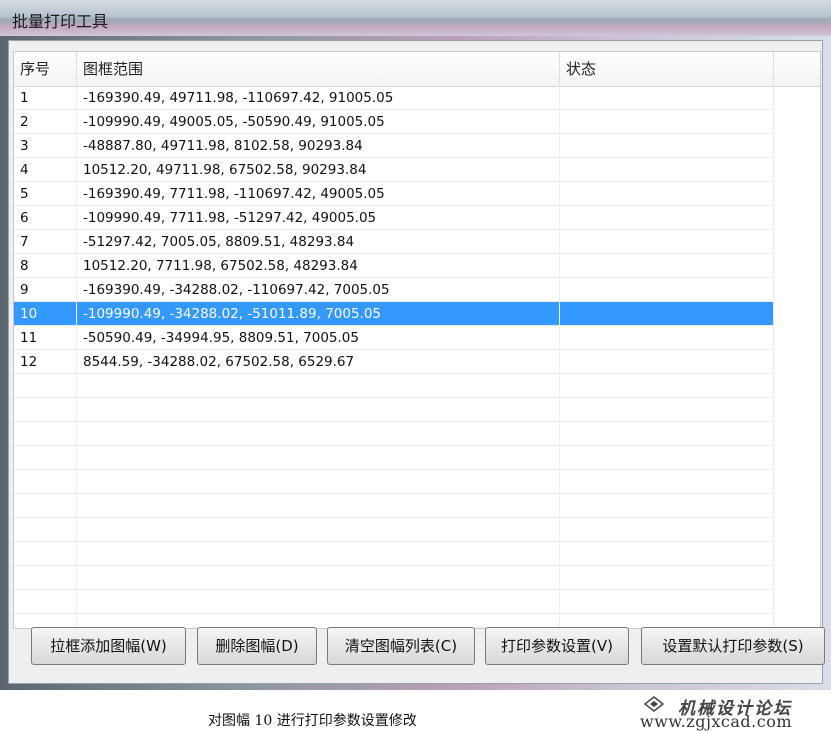  I want to click on table-row: 11 -50590.49, -34994.95, 8809.51, 7005.05, so click(394, 338).